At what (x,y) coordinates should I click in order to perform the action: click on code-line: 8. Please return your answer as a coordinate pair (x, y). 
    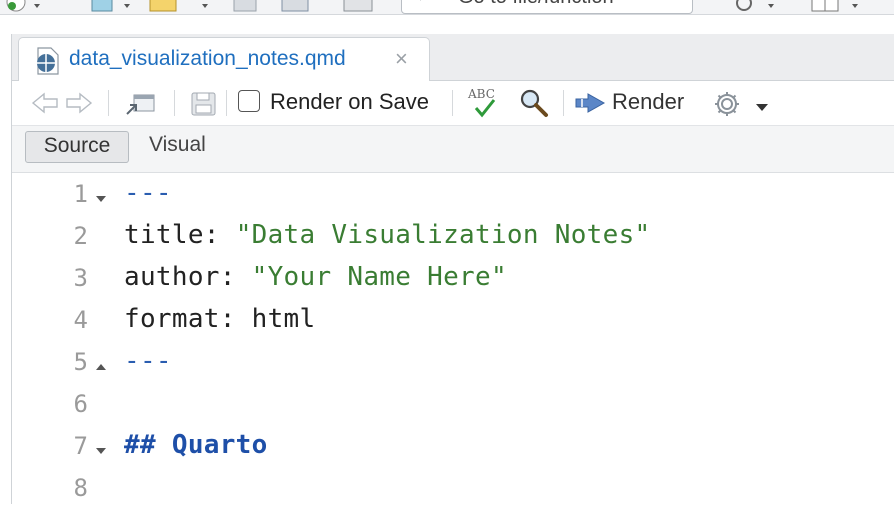
    Looking at the image, I should click on (447, 489).